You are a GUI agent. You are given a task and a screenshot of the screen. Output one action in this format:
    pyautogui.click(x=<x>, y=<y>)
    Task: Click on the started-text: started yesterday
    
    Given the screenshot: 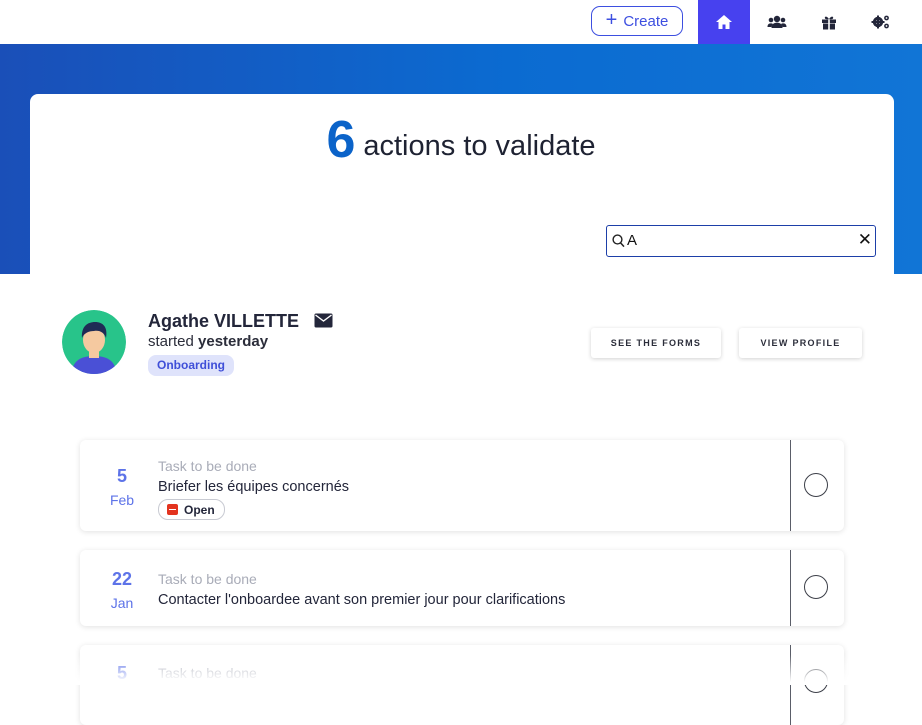 What is the action you would take?
    pyautogui.click(x=208, y=341)
    